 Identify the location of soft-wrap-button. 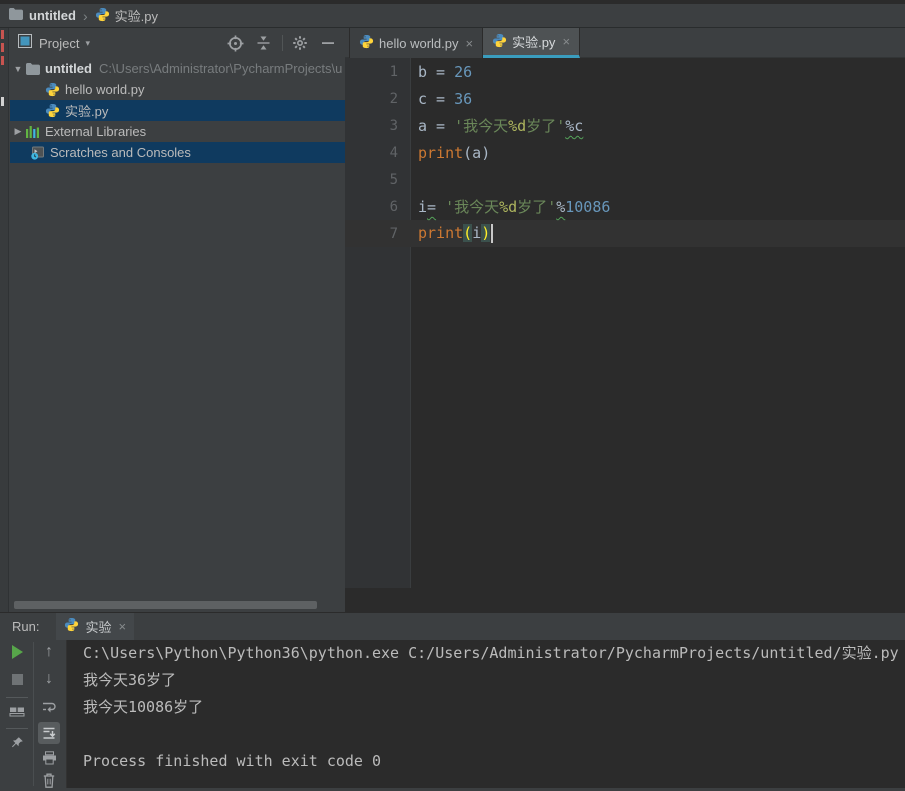
(49, 707).